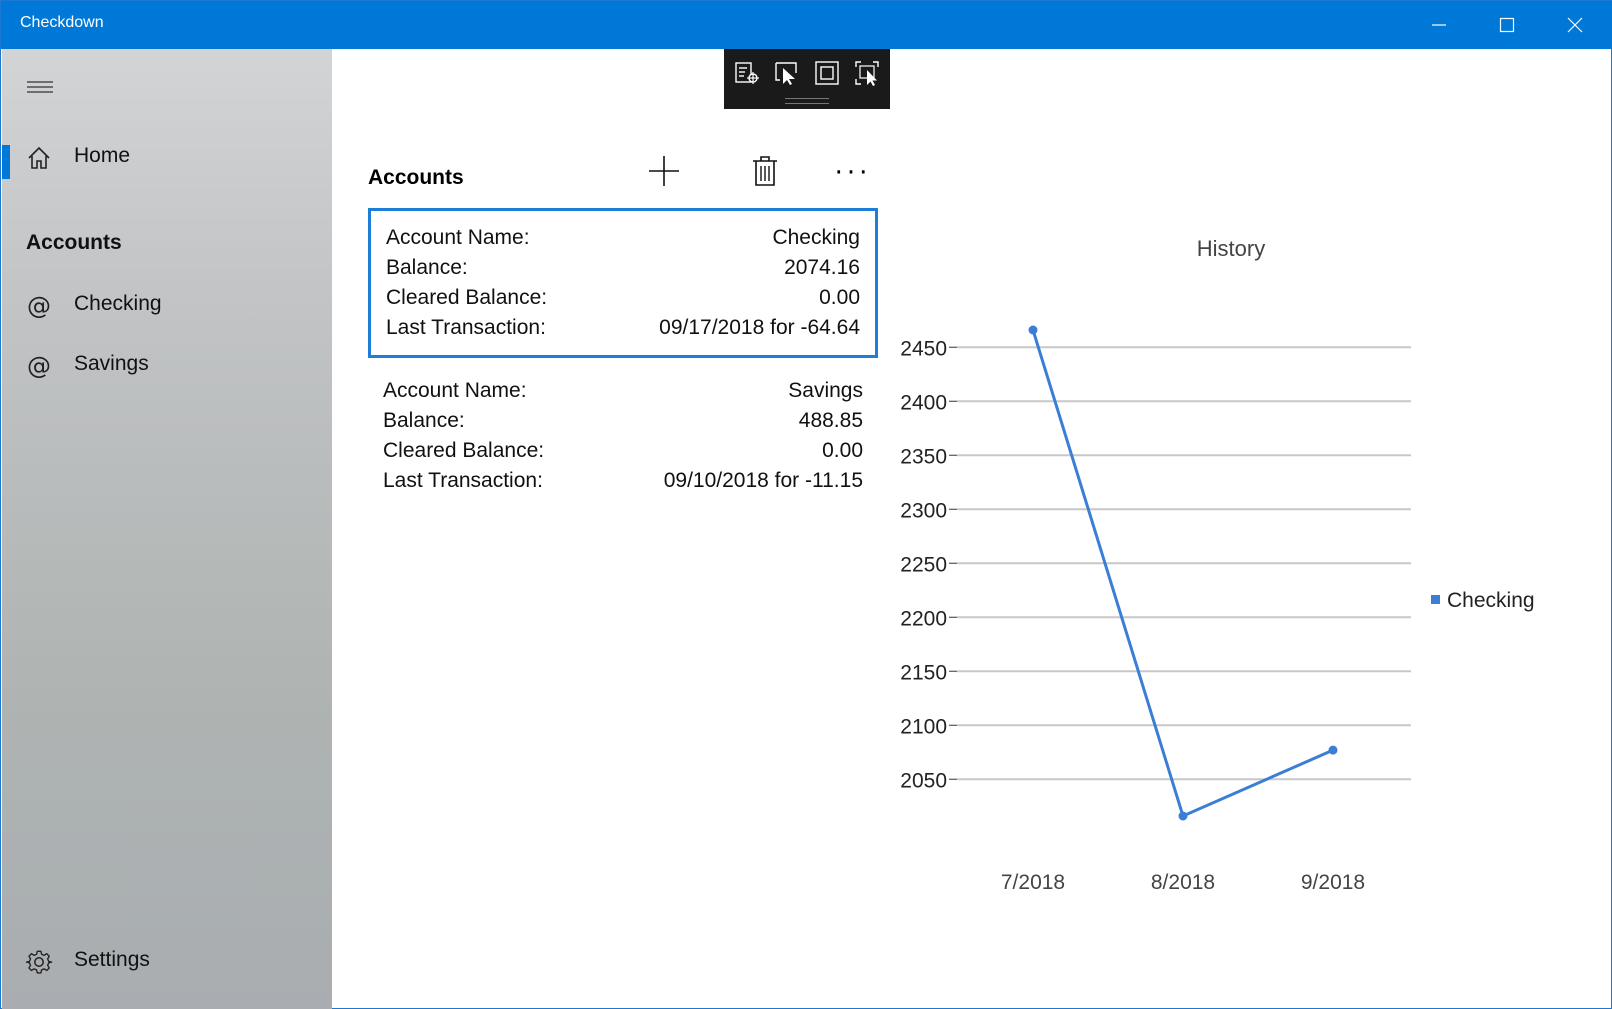  I want to click on legend-label: Checking, so click(1491, 600).